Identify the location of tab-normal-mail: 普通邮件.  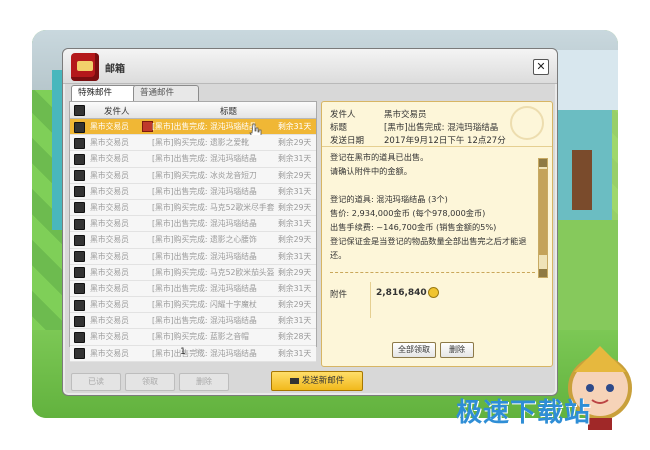
(166, 93).